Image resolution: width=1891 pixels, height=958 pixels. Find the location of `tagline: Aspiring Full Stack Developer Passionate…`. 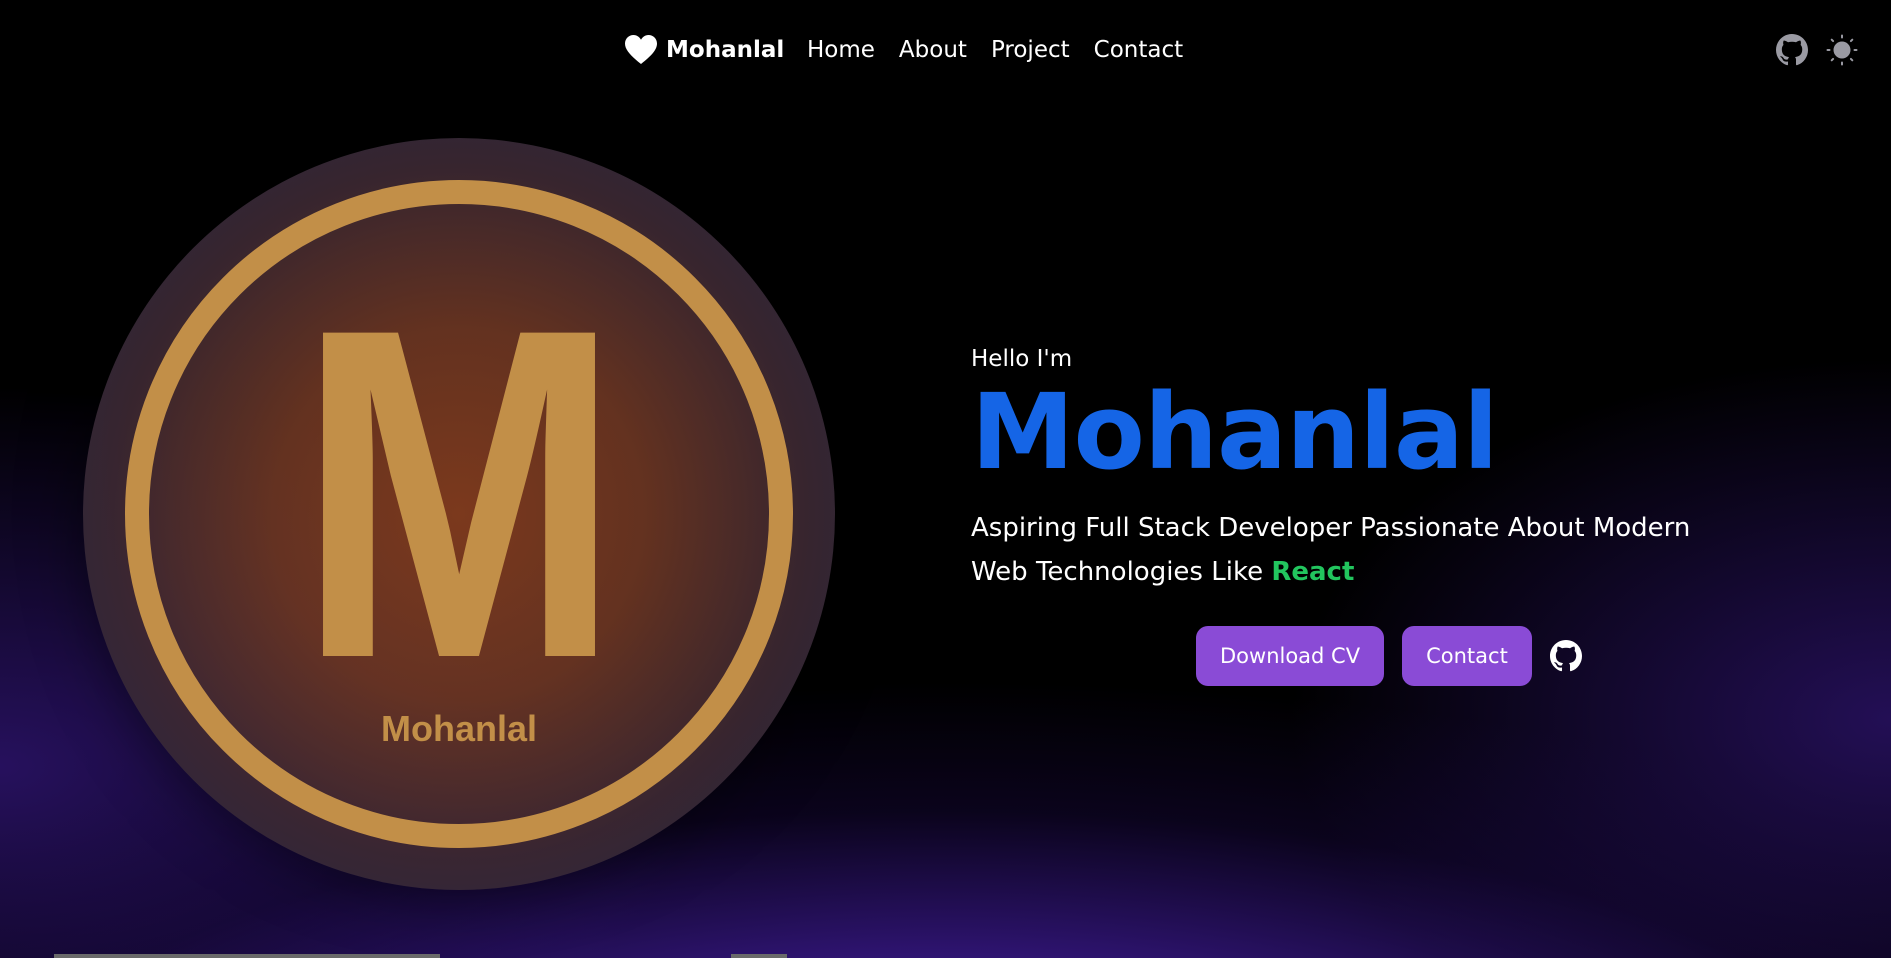

tagline: Aspiring Full Stack Developer Passionate… is located at coordinates (1361, 550).